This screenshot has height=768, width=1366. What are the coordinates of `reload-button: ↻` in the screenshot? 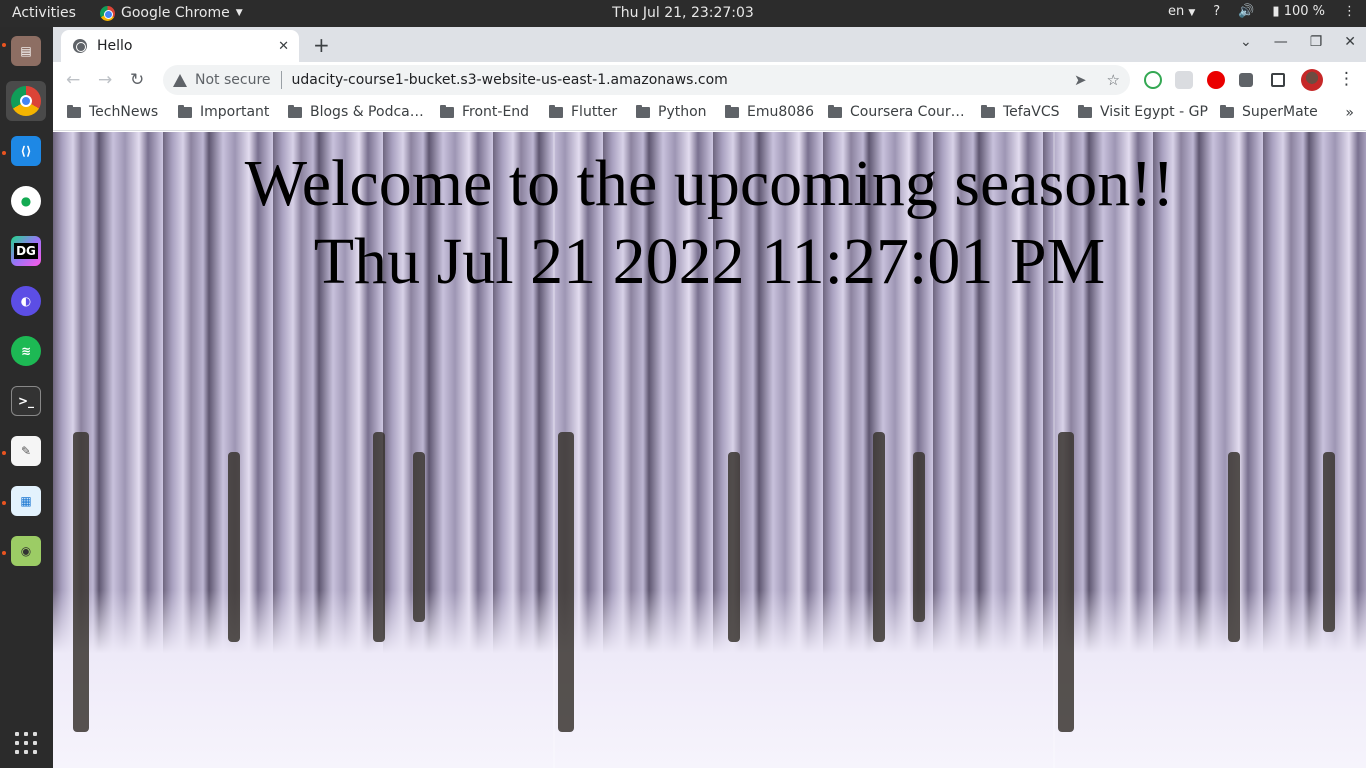 It's located at (137, 80).